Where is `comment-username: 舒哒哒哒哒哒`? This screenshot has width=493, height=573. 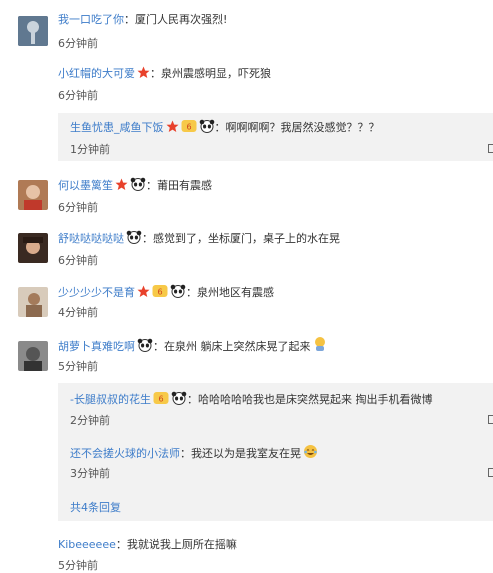 comment-username: 舒哒哒哒哒哒 is located at coordinates (91, 238).